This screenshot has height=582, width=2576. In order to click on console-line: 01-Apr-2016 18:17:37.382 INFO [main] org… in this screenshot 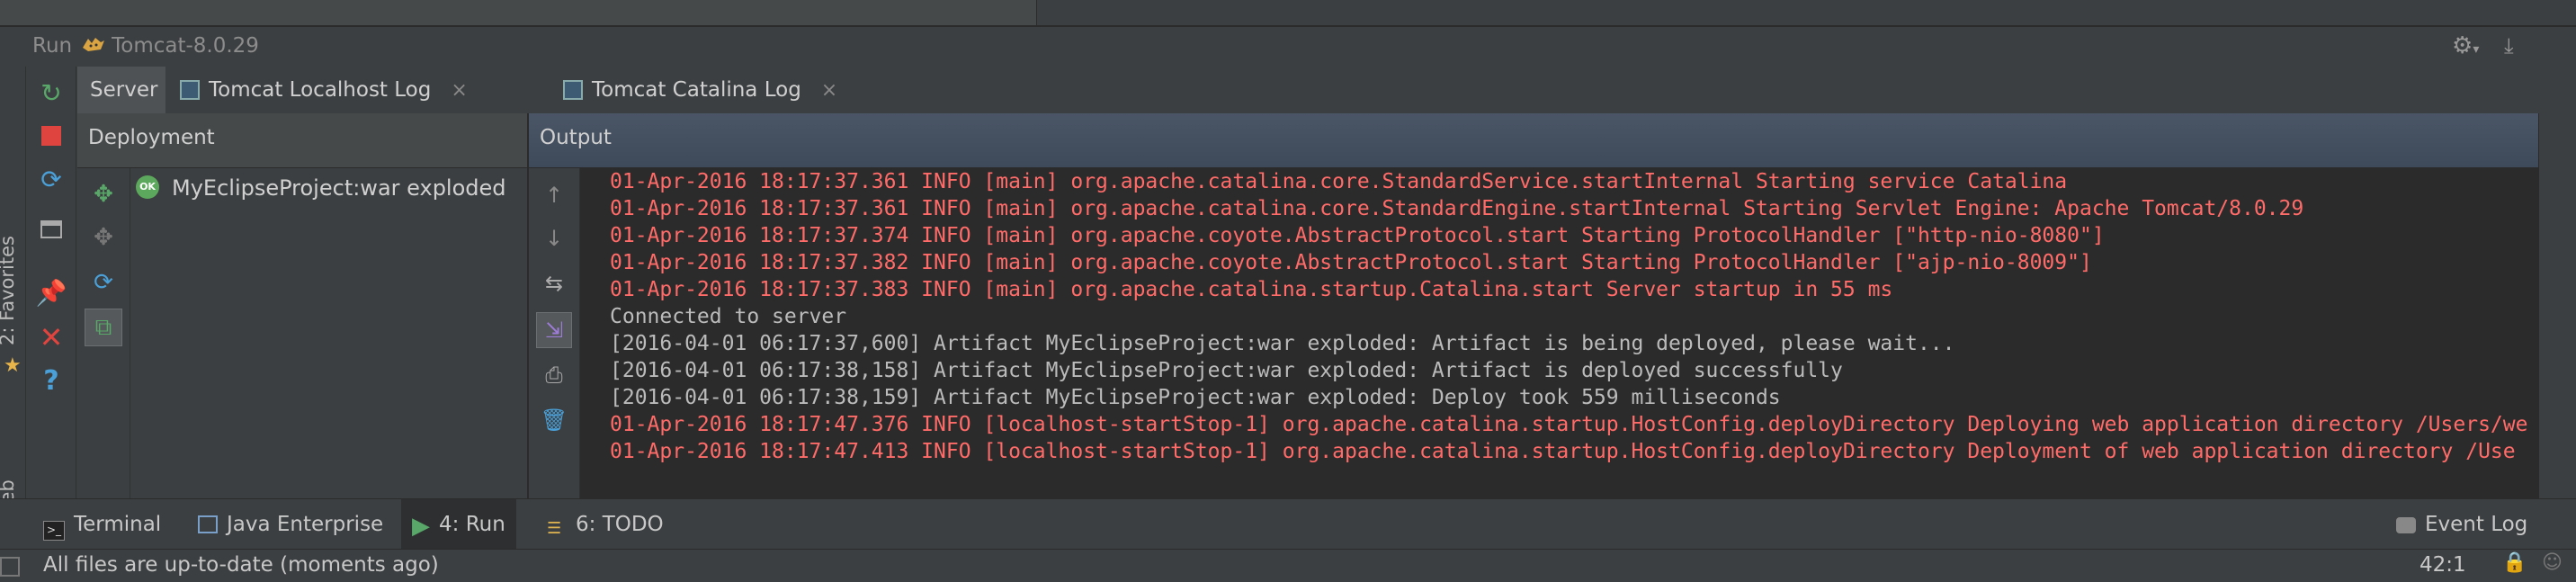, I will do `click(1351, 262)`.